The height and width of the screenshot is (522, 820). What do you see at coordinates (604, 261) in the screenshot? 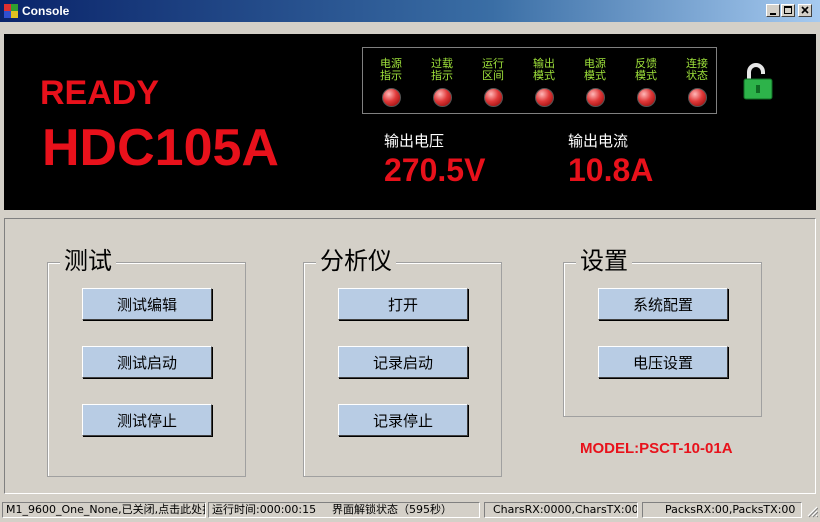
I see `settings-group-title: 设置` at bounding box center [604, 261].